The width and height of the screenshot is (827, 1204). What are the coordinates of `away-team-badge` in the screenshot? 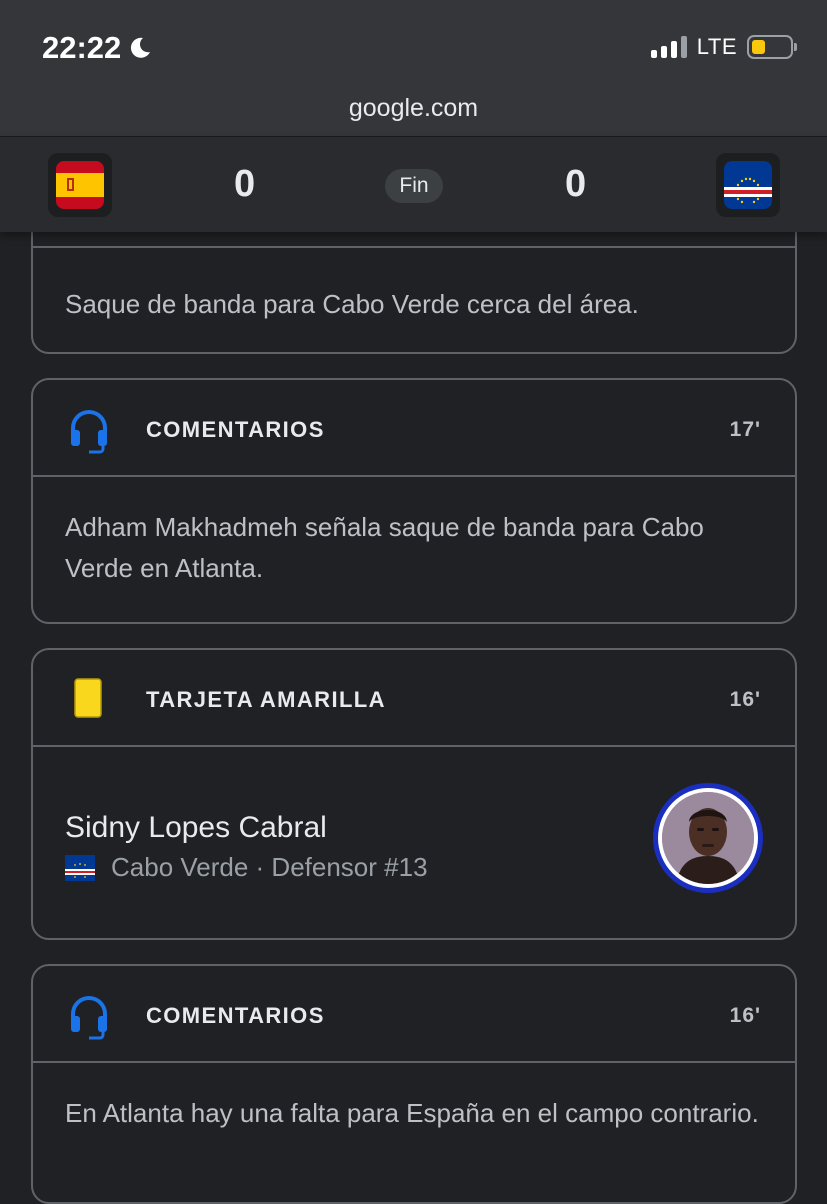 It's located at (748, 185).